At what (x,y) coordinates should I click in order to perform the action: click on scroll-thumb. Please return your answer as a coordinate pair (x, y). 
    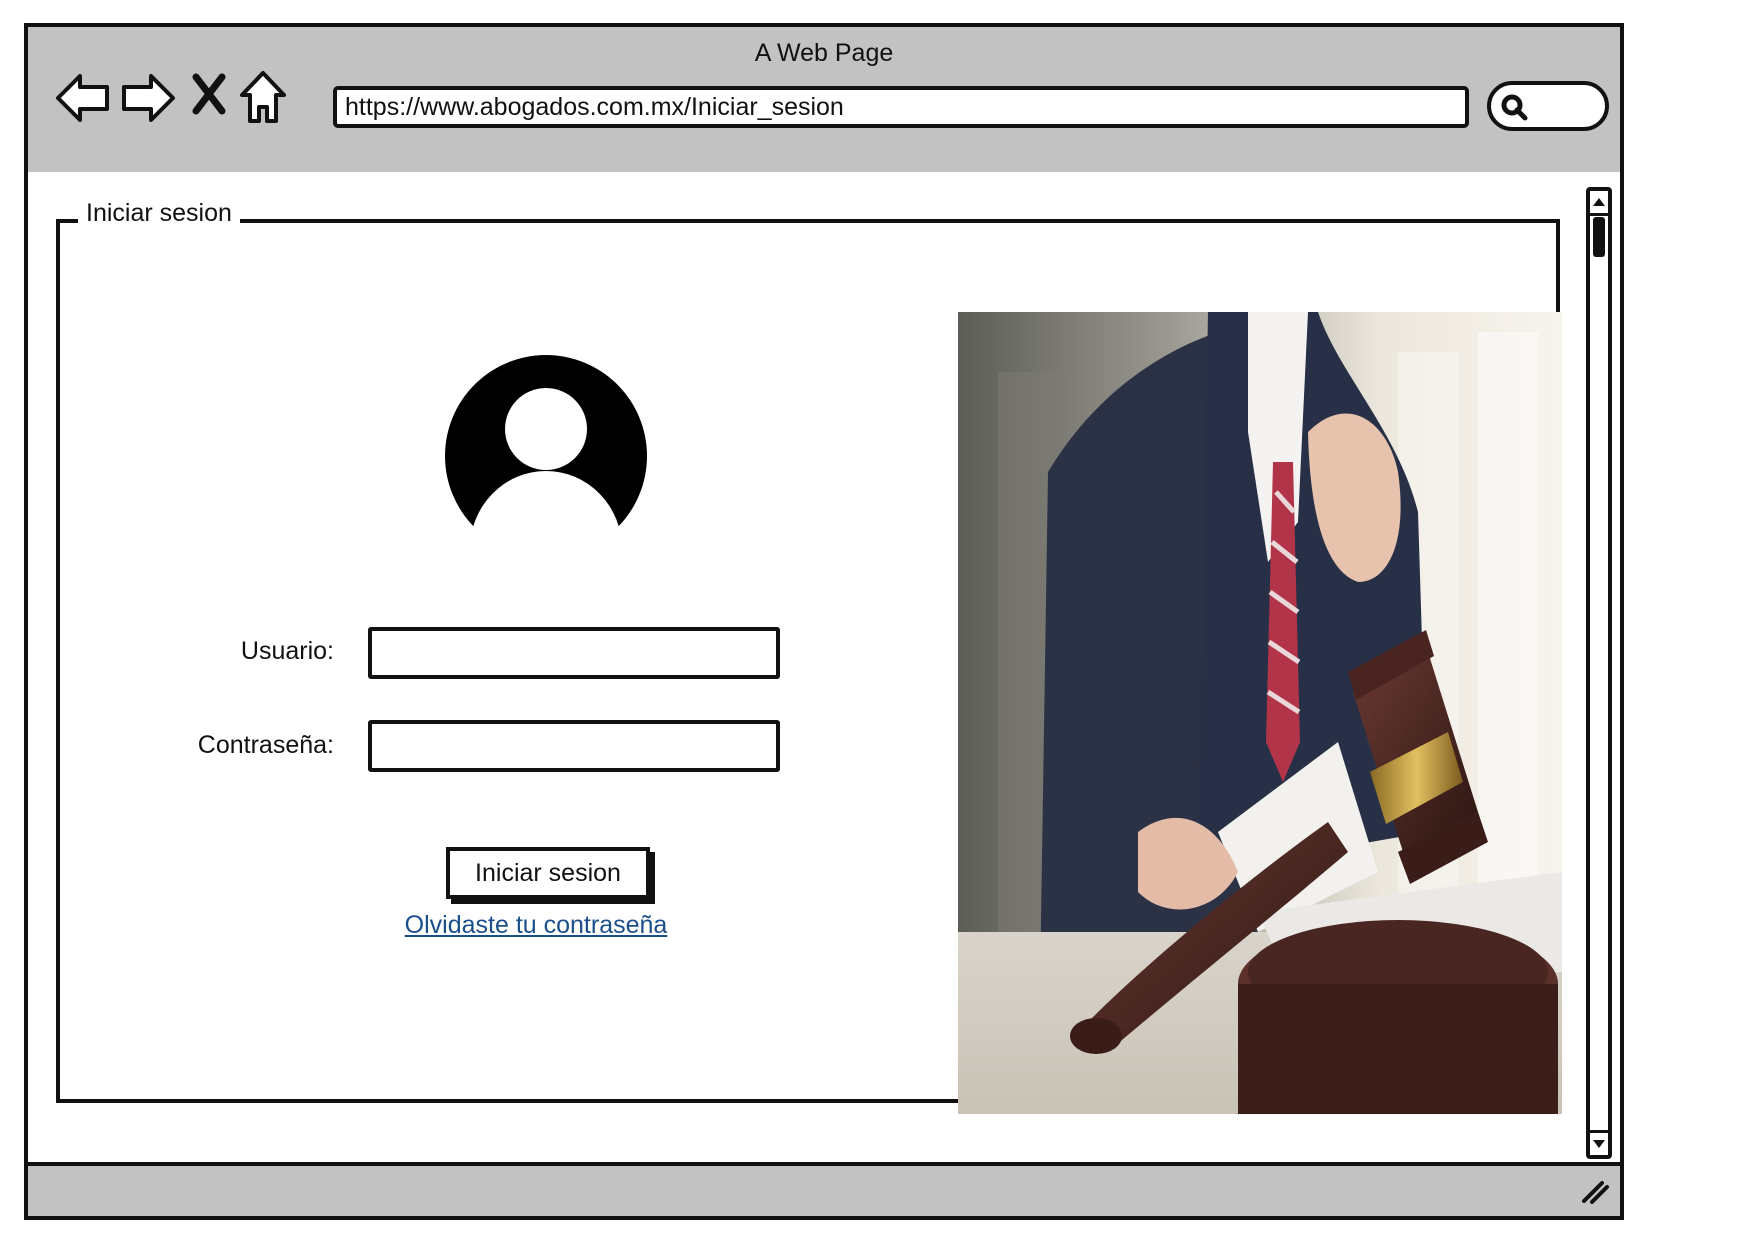
    Looking at the image, I should click on (1599, 237).